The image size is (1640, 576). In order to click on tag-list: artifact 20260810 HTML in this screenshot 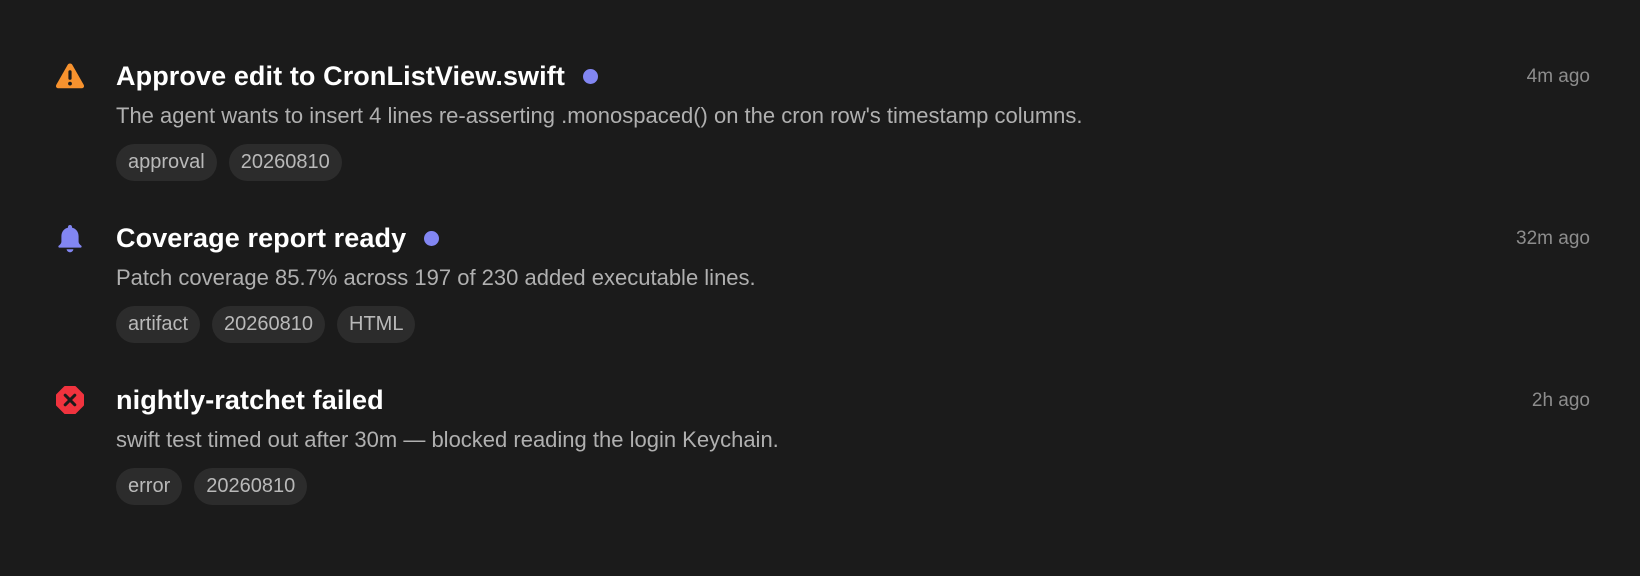, I will do `click(266, 324)`.